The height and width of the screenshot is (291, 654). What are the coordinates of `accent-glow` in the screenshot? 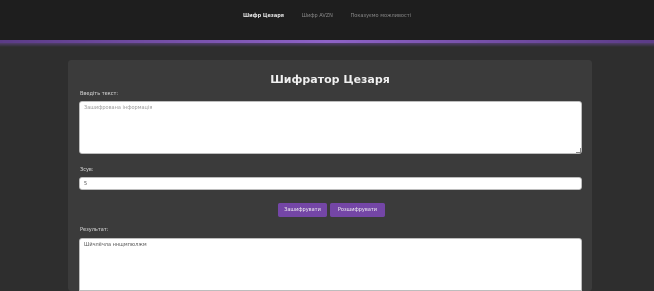 It's located at (327, 45).